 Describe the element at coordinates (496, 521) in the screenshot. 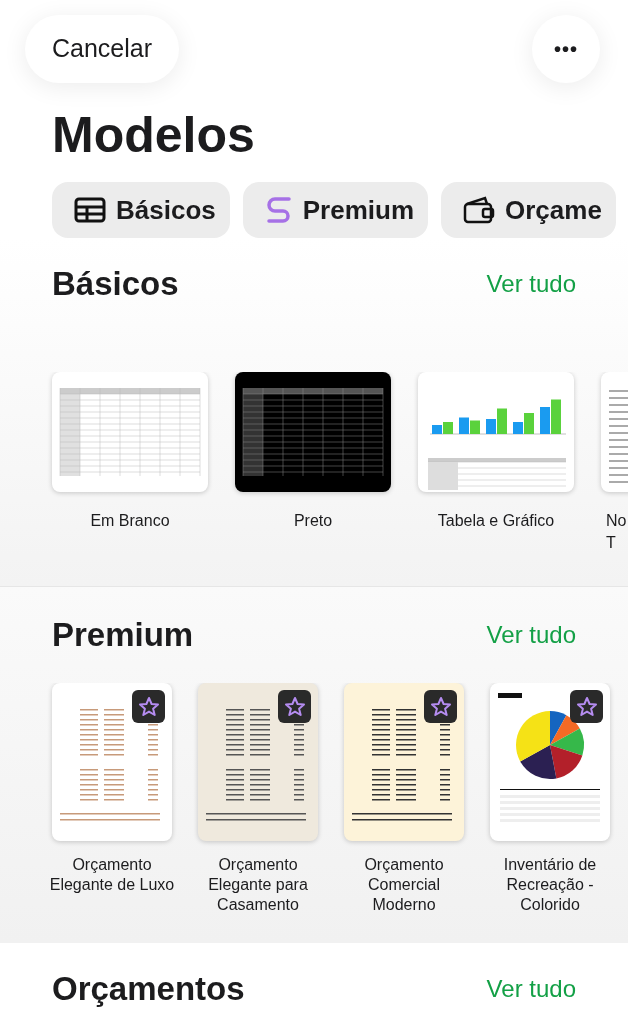

I see `template-label: Tabela e Gráfico` at that location.